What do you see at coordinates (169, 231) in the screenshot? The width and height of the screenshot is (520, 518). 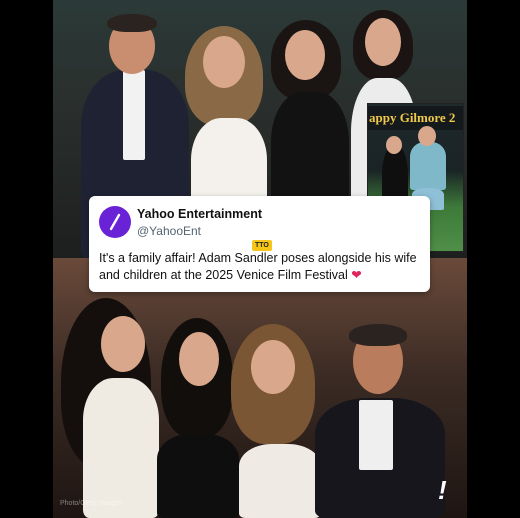 I see `tweet-handle: @YahooEnt` at bounding box center [169, 231].